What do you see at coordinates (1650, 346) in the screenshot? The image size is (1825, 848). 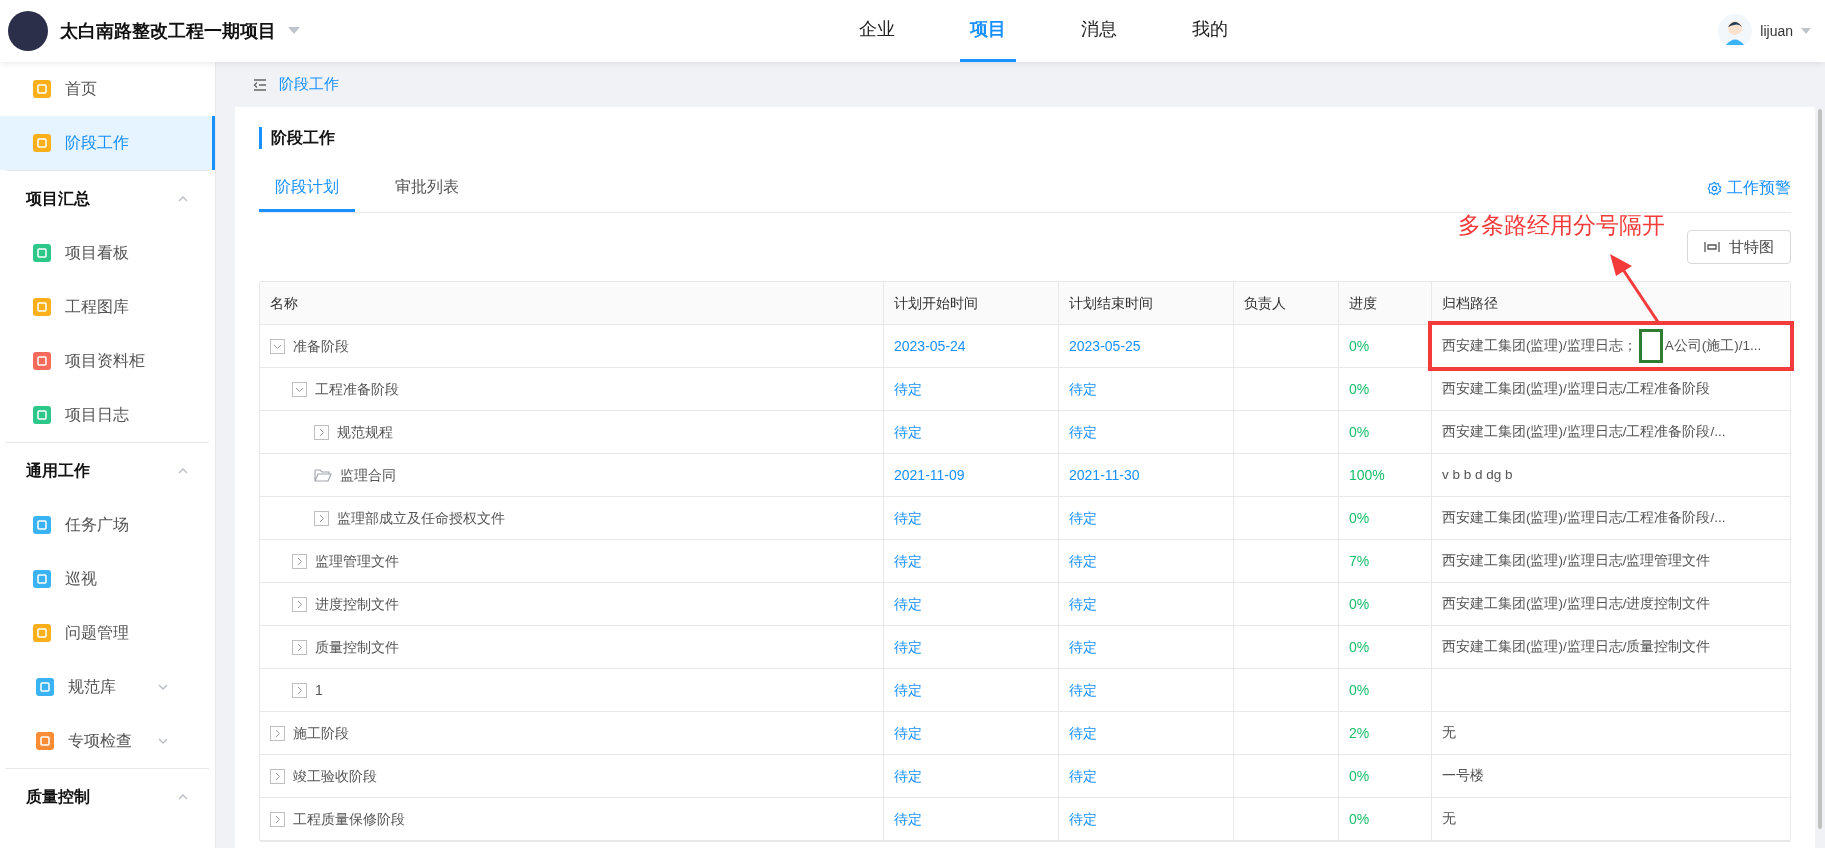 I see `annotation-marker-box` at bounding box center [1650, 346].